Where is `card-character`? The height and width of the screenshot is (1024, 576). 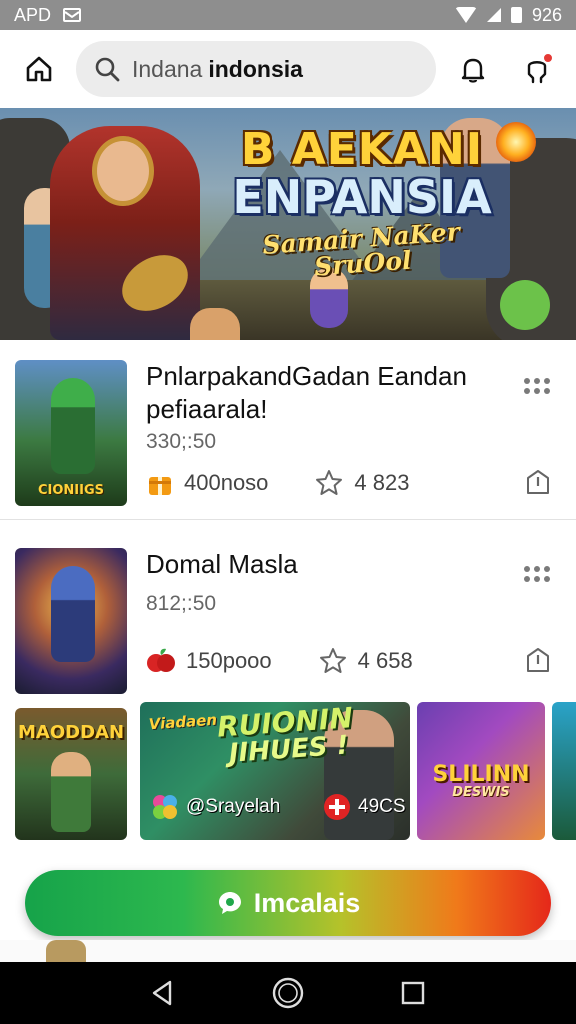 card-character is located at coordinates (71, 792).